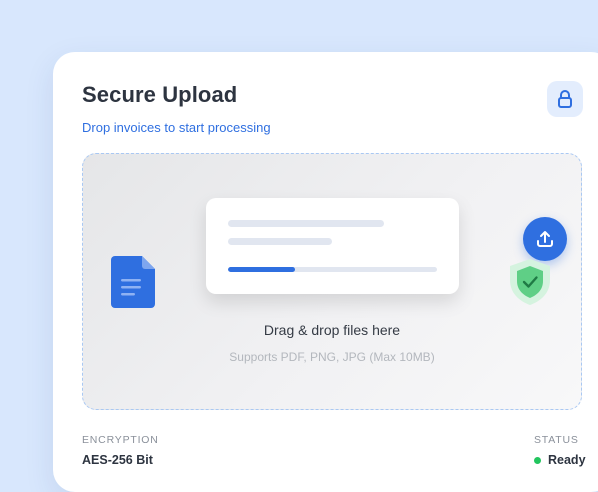  I want to click on dropzone-title: Drag & drop files here, so click(332, 330).